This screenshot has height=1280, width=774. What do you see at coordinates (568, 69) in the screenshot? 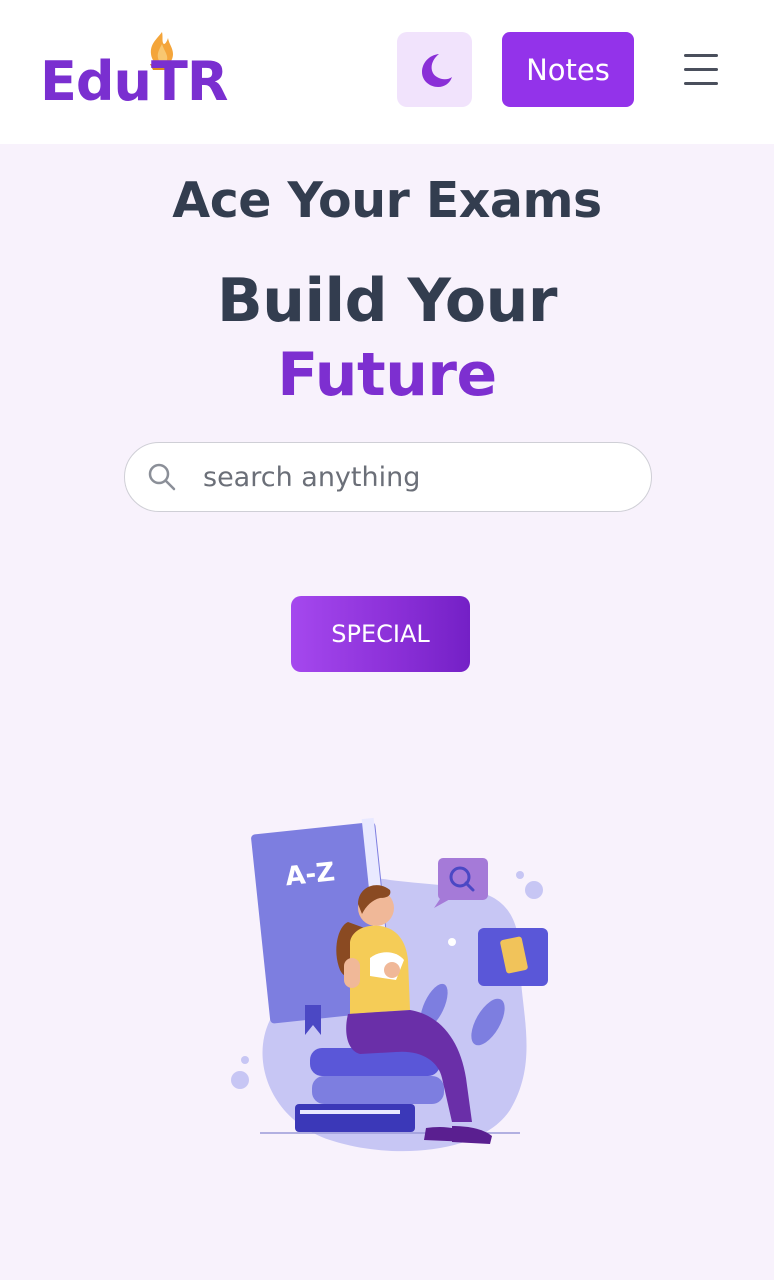
I see `notes-button: Notes` at bounding box center [568, 69].